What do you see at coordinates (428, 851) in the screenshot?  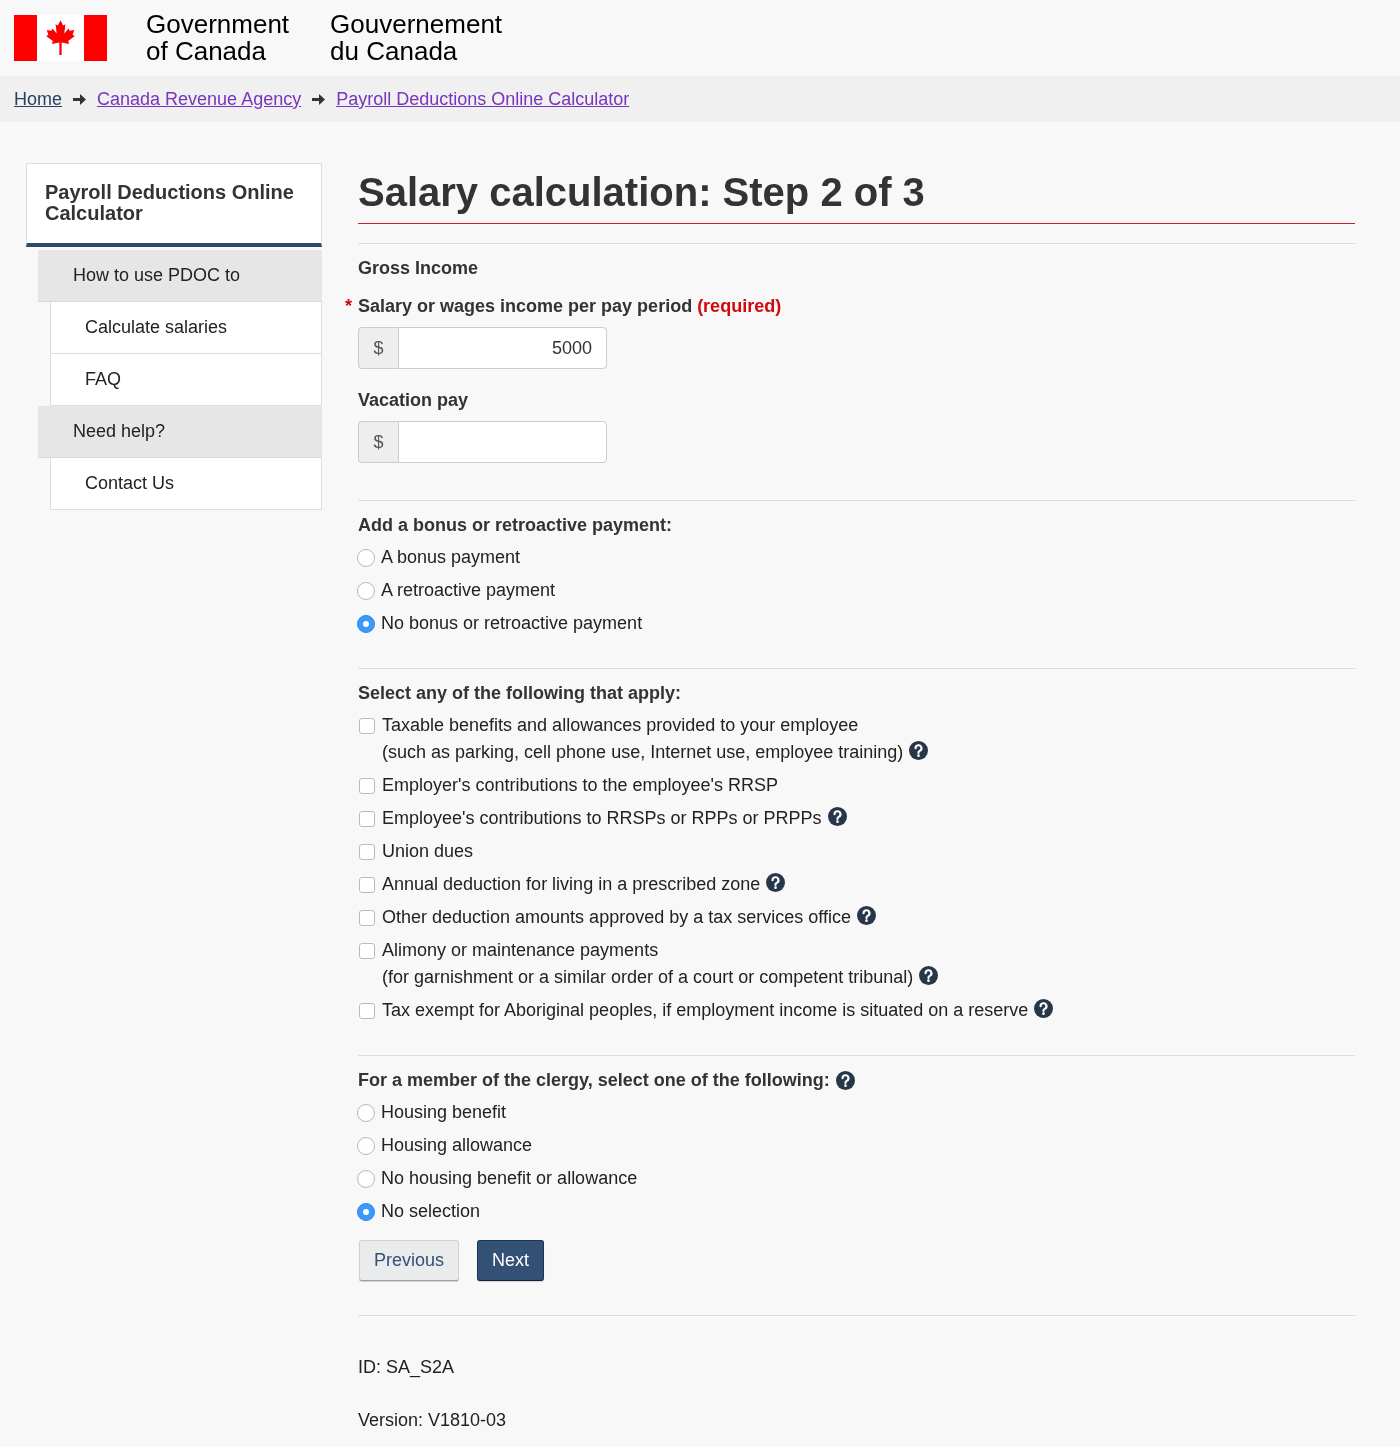 I see `option-label: Union dues` at bounding box center [428, 851].